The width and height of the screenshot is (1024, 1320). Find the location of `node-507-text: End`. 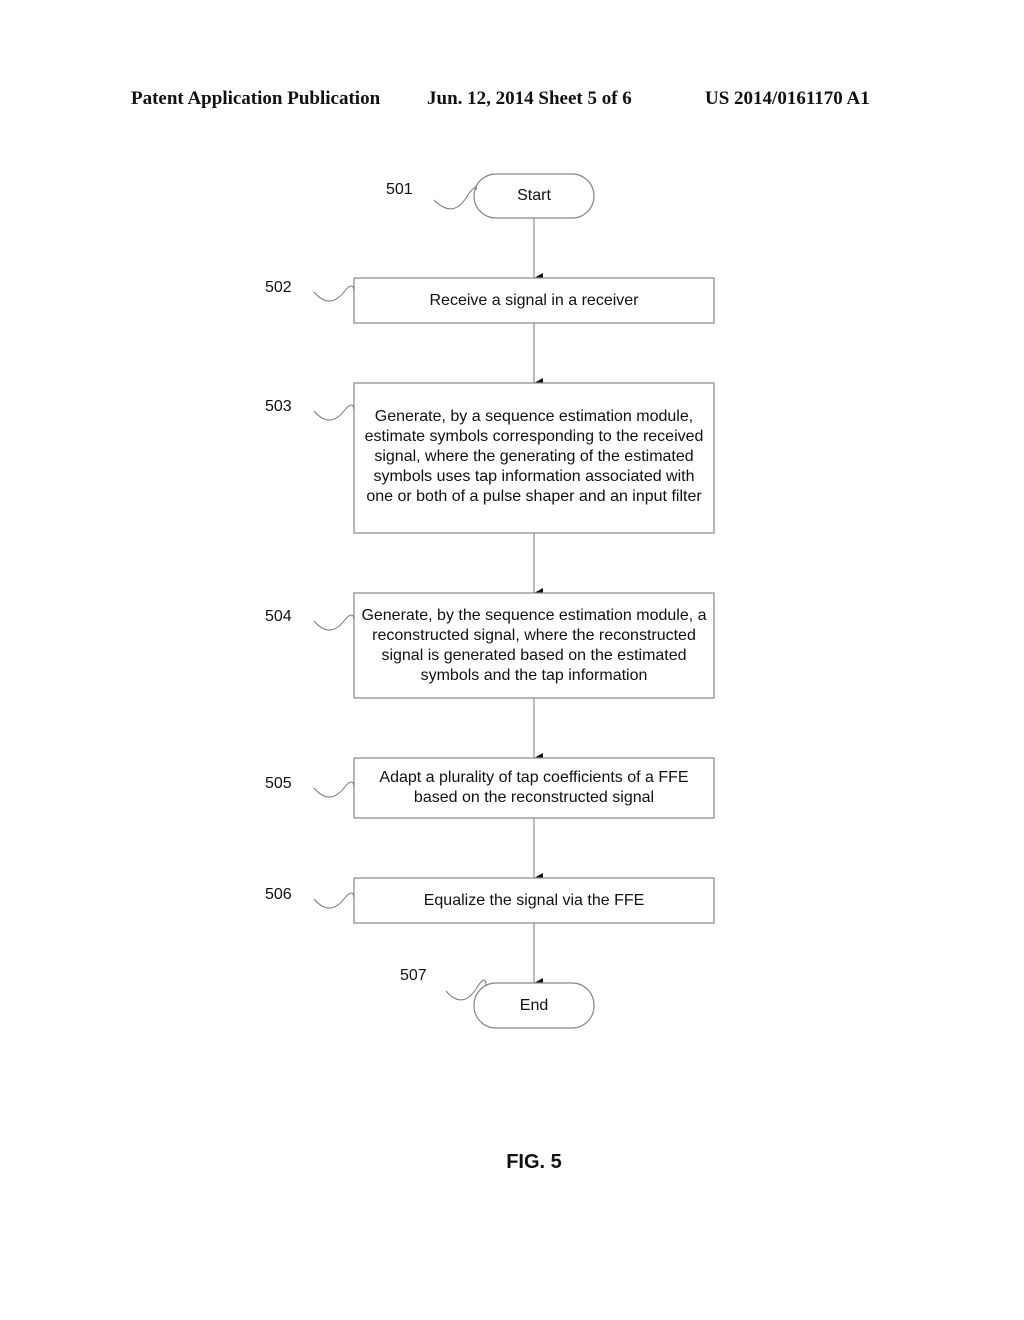

node-507-text: End is located at coordinates (534, 1005).